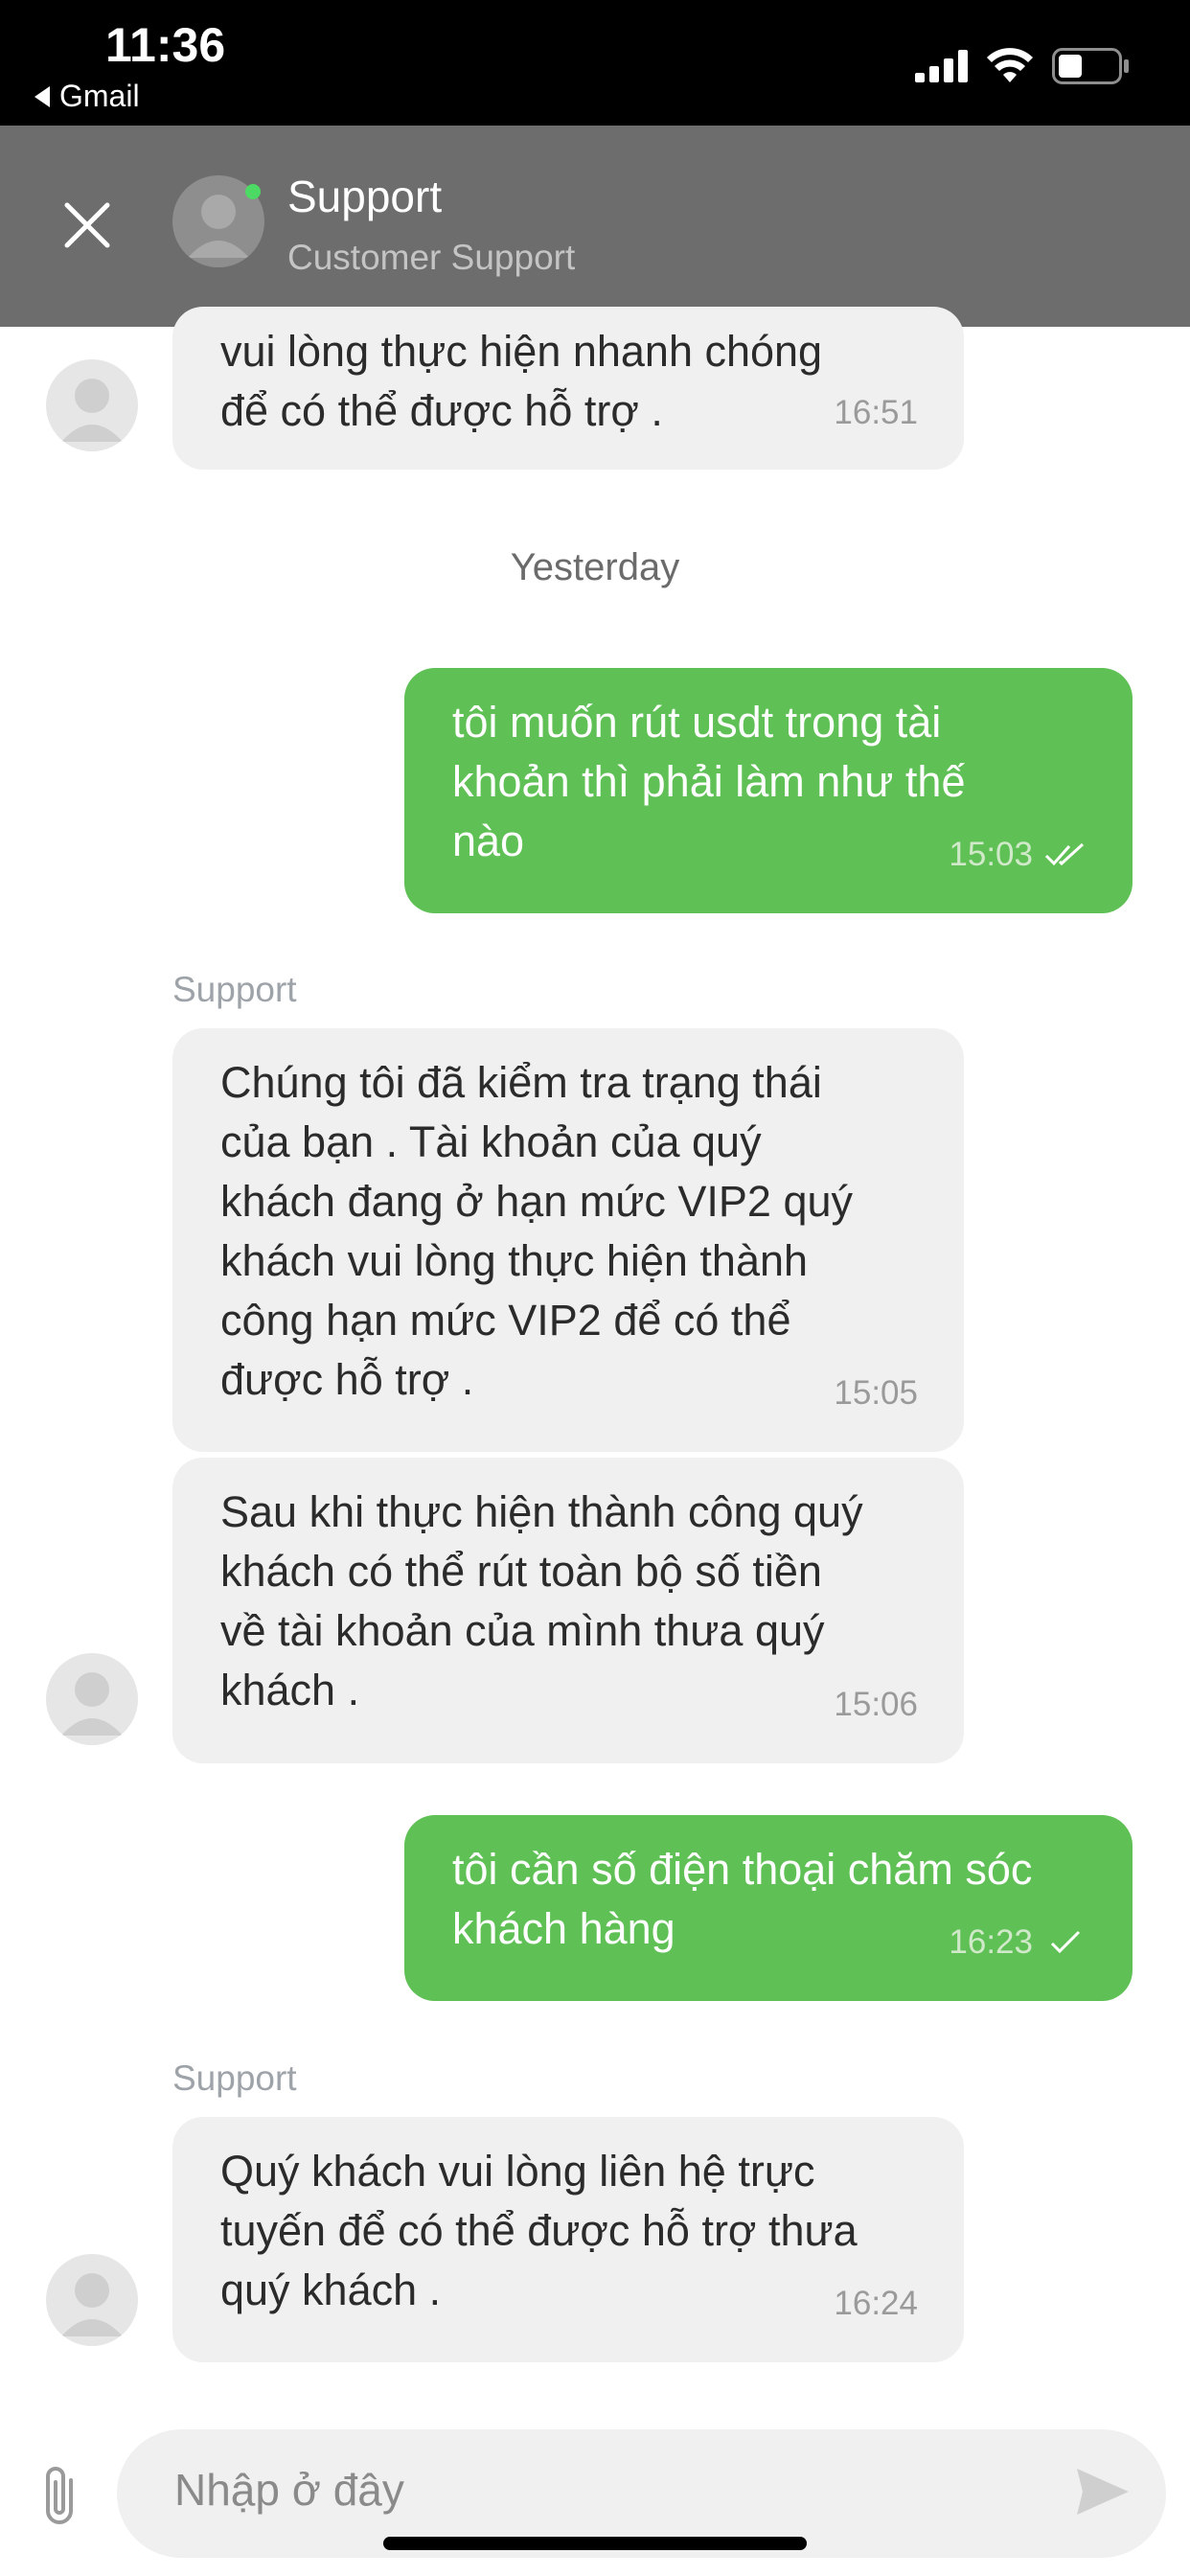 The height and width of the screenshot is (2576, 1190). Describe the element at coordinates (506, 1320) in the screenshot. I see `message-line: công hạn mức VIP2 để có thể` at that location.